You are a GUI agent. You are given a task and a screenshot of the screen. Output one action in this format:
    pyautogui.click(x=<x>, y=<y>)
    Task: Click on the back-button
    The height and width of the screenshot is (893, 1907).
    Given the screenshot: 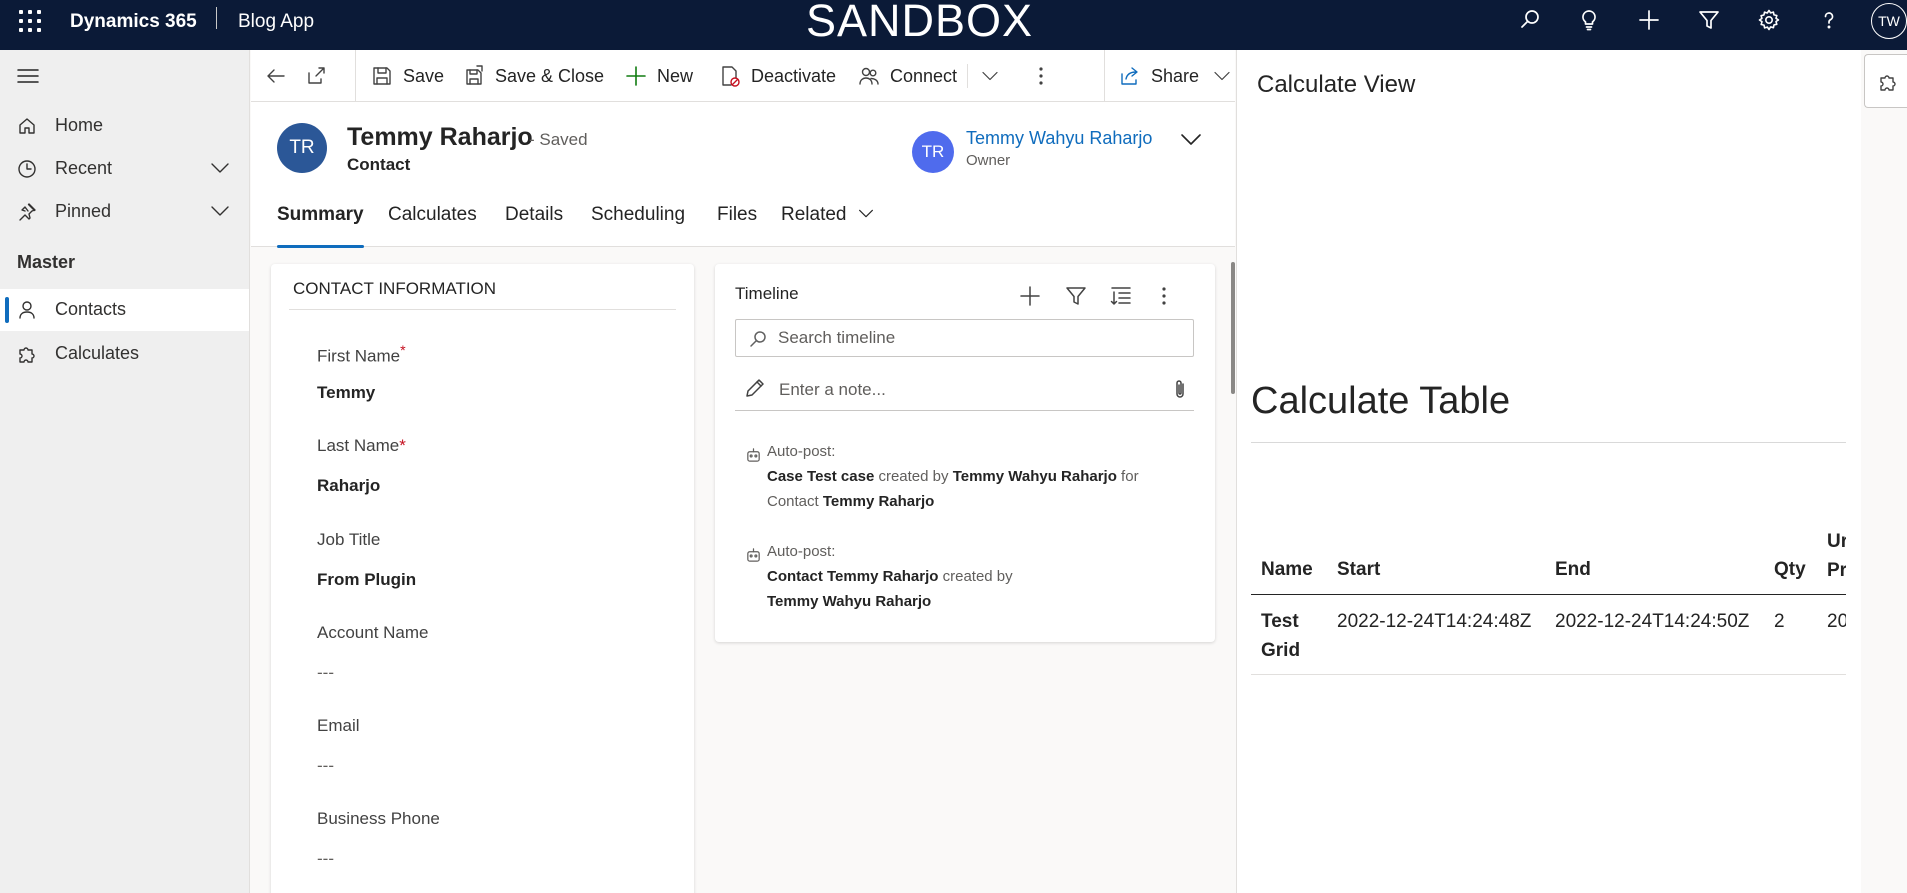 What is the action you would take?
    pyautogui.click(x=276, y=76)
    